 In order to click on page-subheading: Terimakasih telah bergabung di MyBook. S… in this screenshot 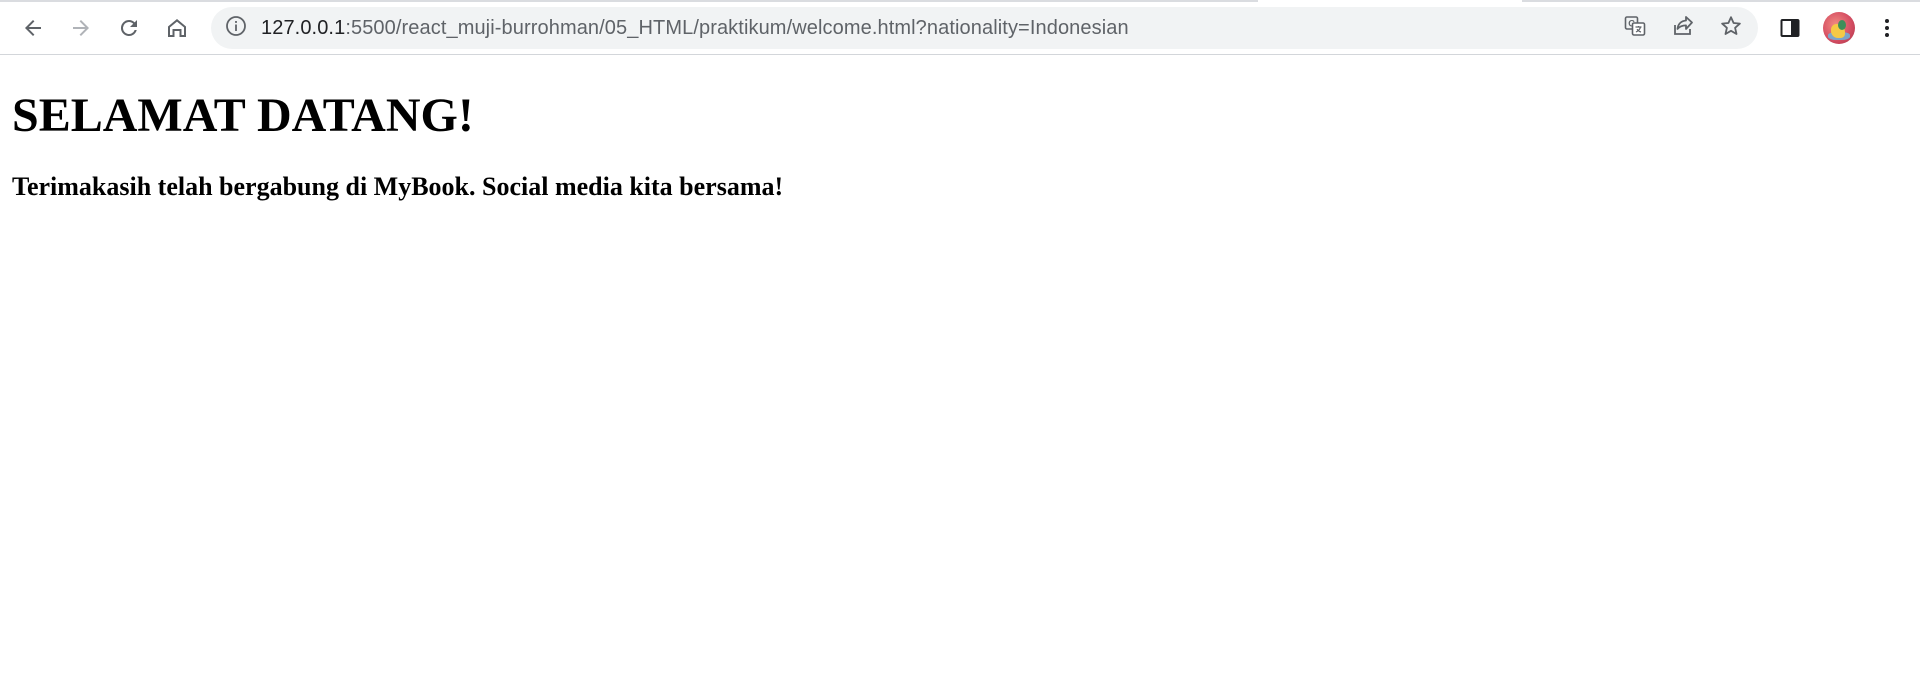, I will do `click(398, 186)`.